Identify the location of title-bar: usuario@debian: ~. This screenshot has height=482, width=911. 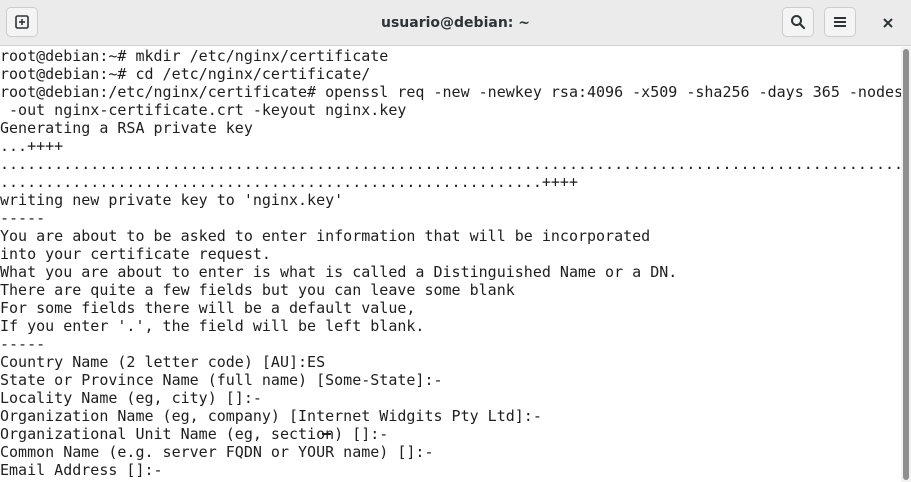
(455, 23).